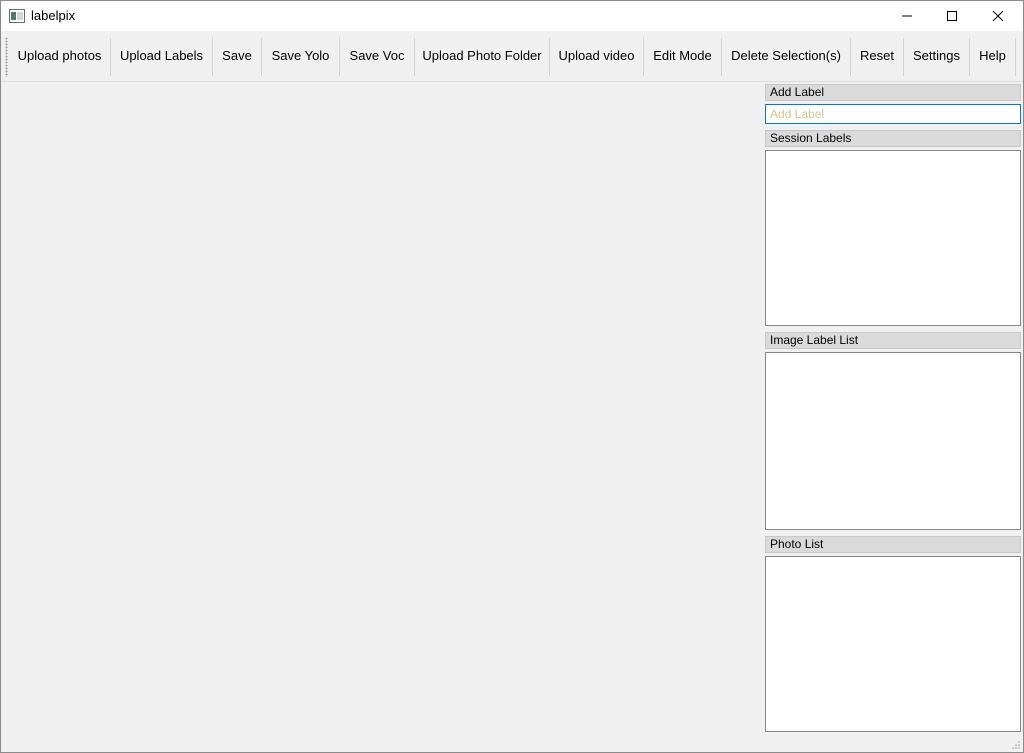 This screenshot has width=1024, height=753. What do you see at coordinates (893, 441) in the screenshot?
I see `image-label-list` at bounding box center [893, 441].